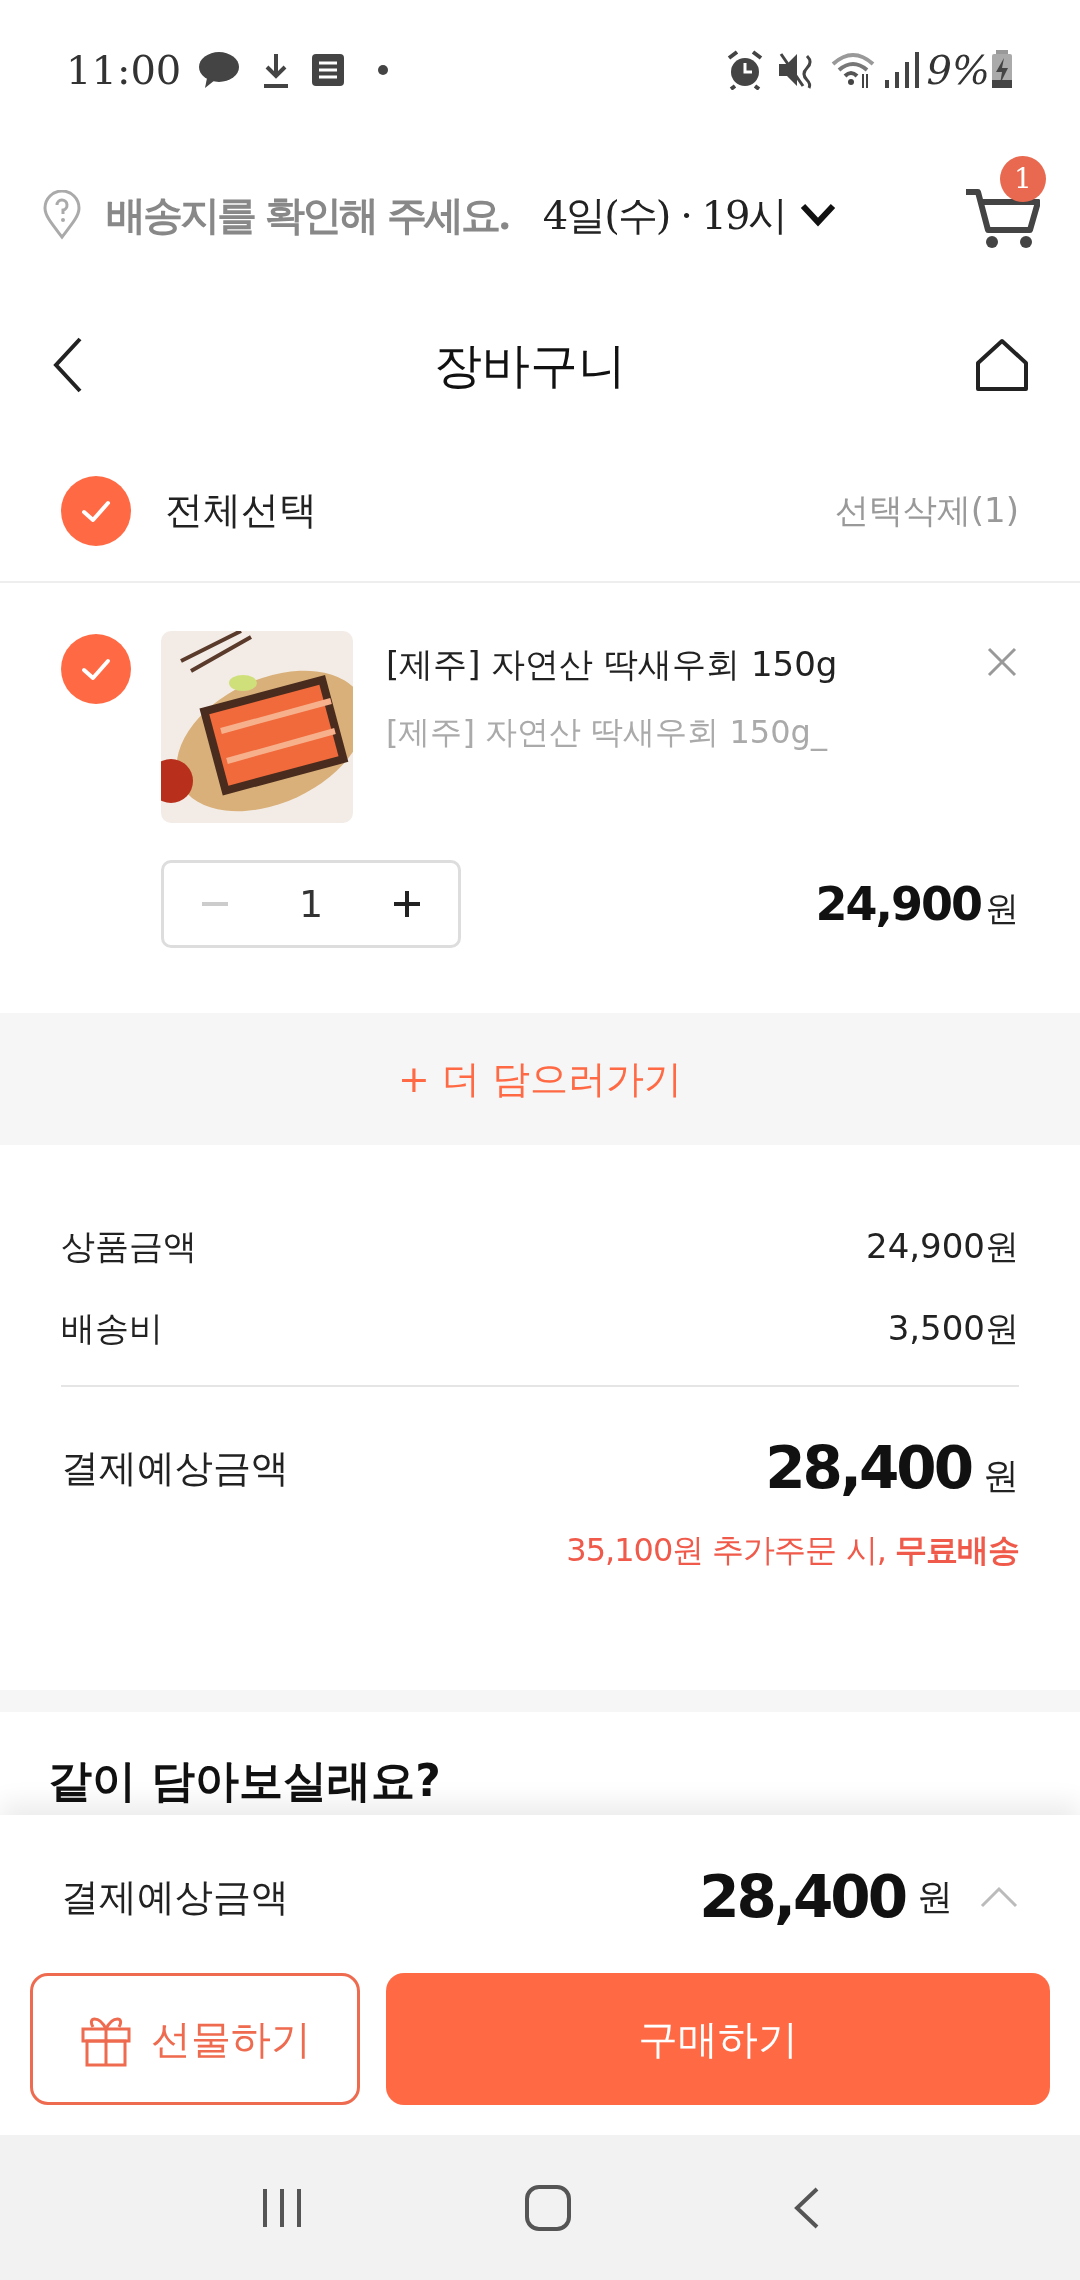 This screenshot has width=1080, height=2280. I want to click on home-nav-icon, so click(548, 2207).